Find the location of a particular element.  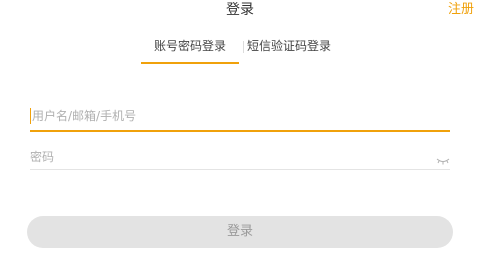

password-field is located at coordinates (240, 158).